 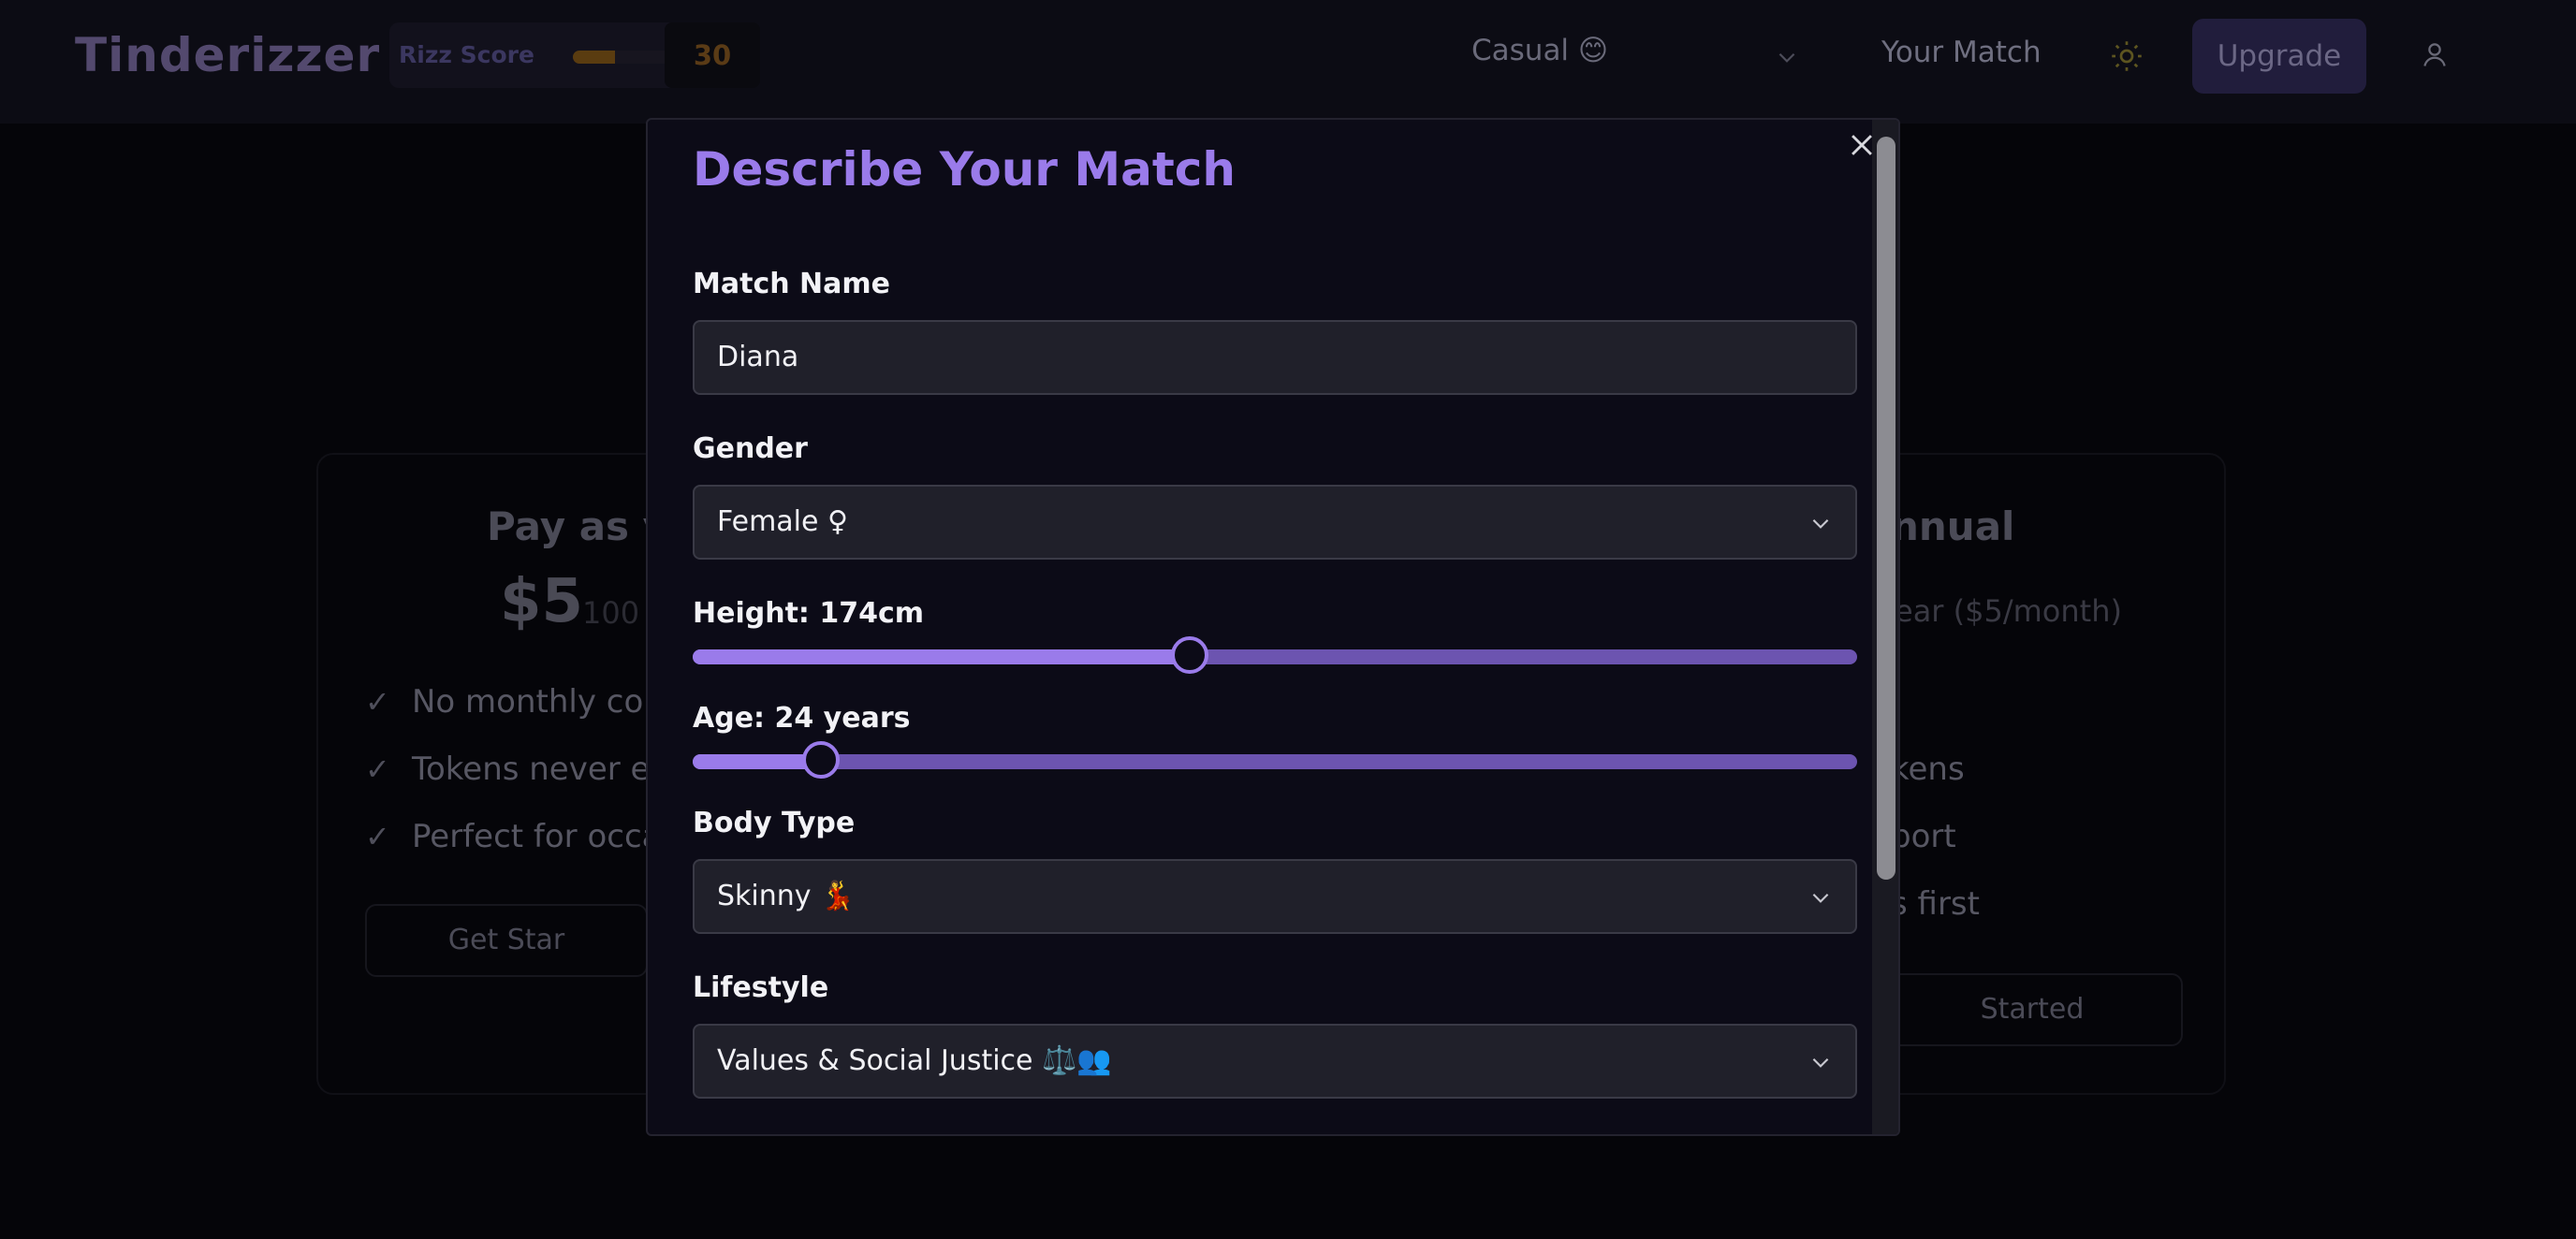 What do you see at coordinates (791, 284) in the screenshot?
I see `match-name-label: Match Name` at bounding box center [791, 284].